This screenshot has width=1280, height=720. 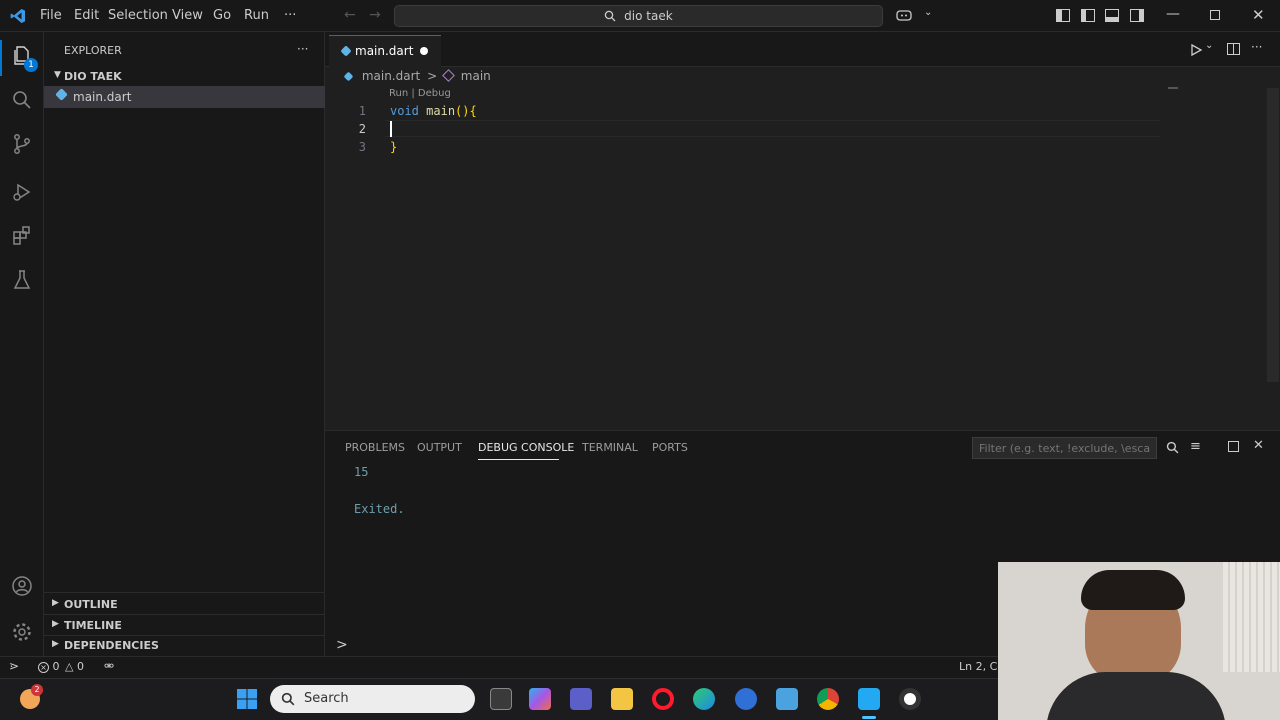 I want to click on run-play-icon, so click(x=1196, y=50).